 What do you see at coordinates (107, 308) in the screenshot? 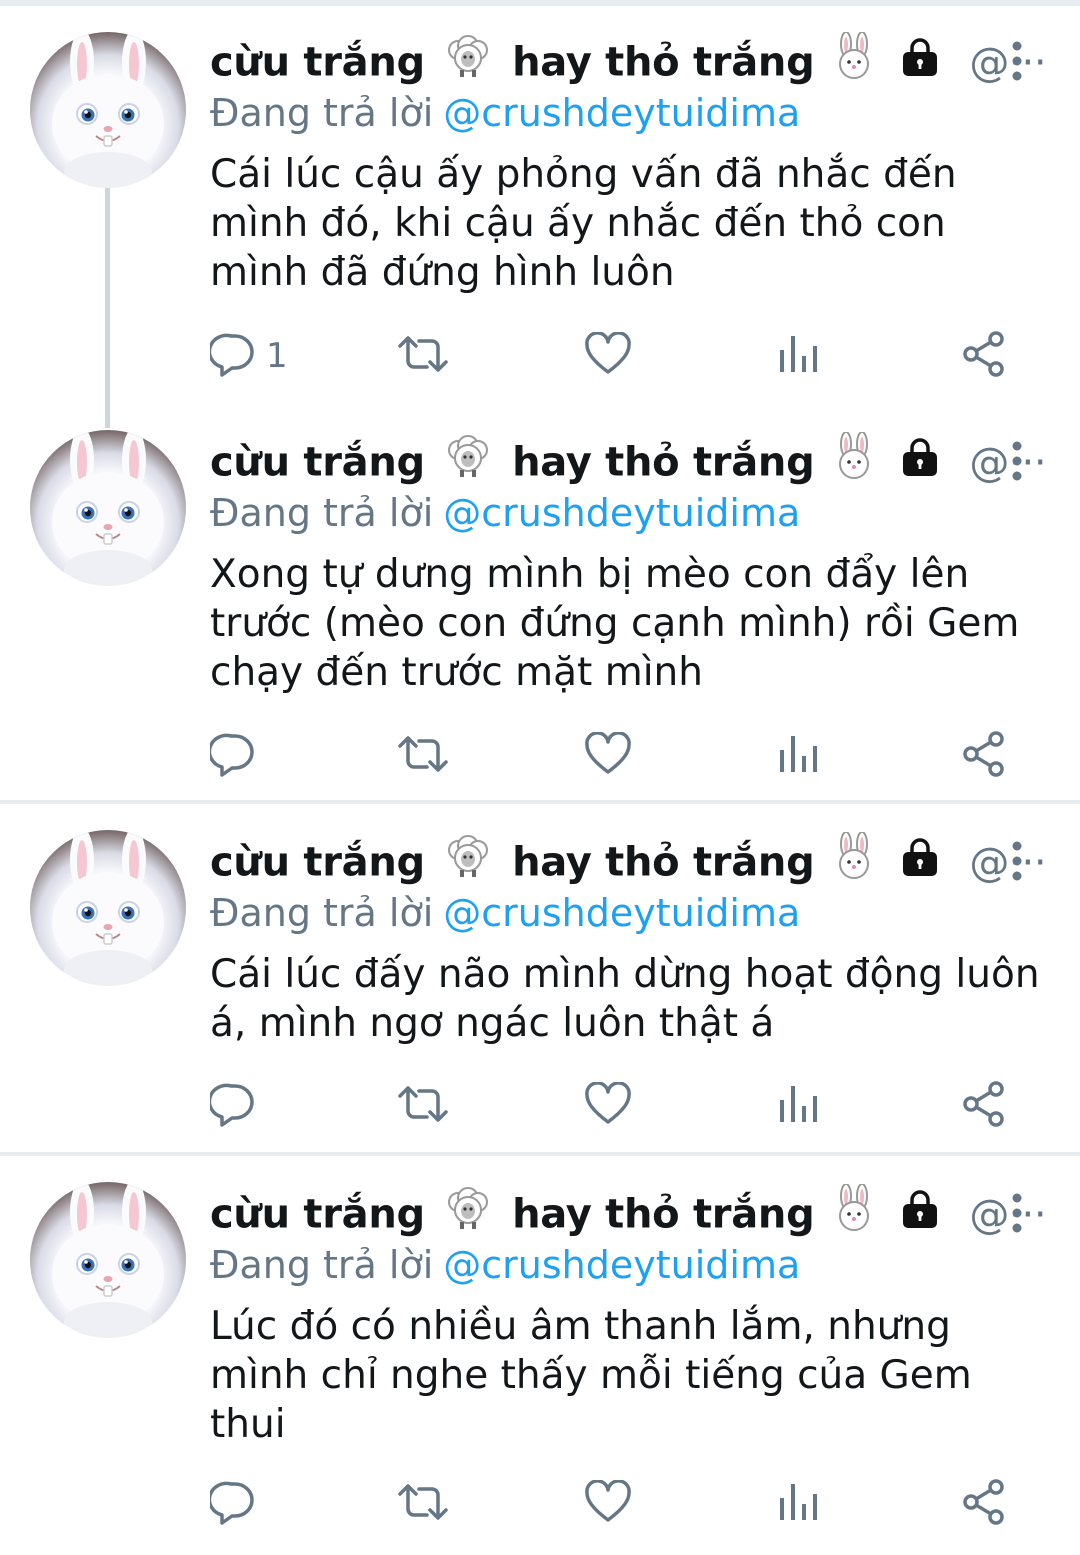
I see `thread-line` at bounding box center [107, 308].